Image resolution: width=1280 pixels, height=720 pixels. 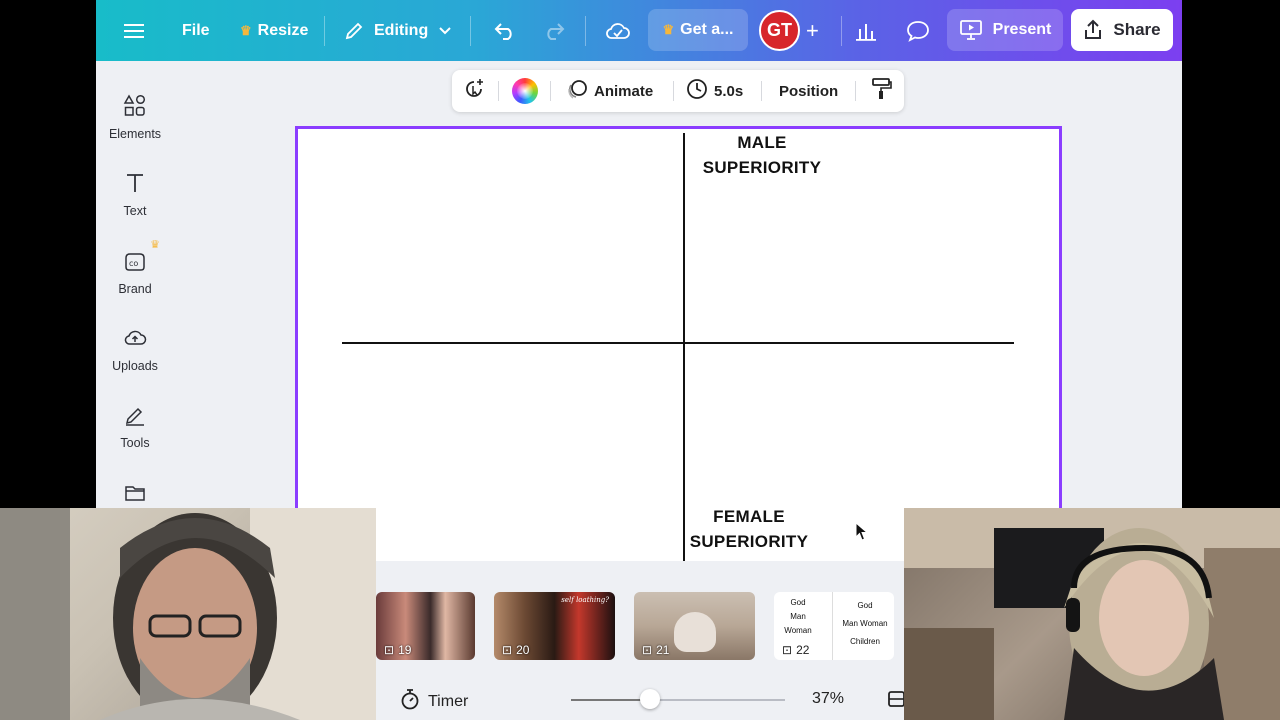 I want to click on file-menu: File, so click(x=196, y=30).